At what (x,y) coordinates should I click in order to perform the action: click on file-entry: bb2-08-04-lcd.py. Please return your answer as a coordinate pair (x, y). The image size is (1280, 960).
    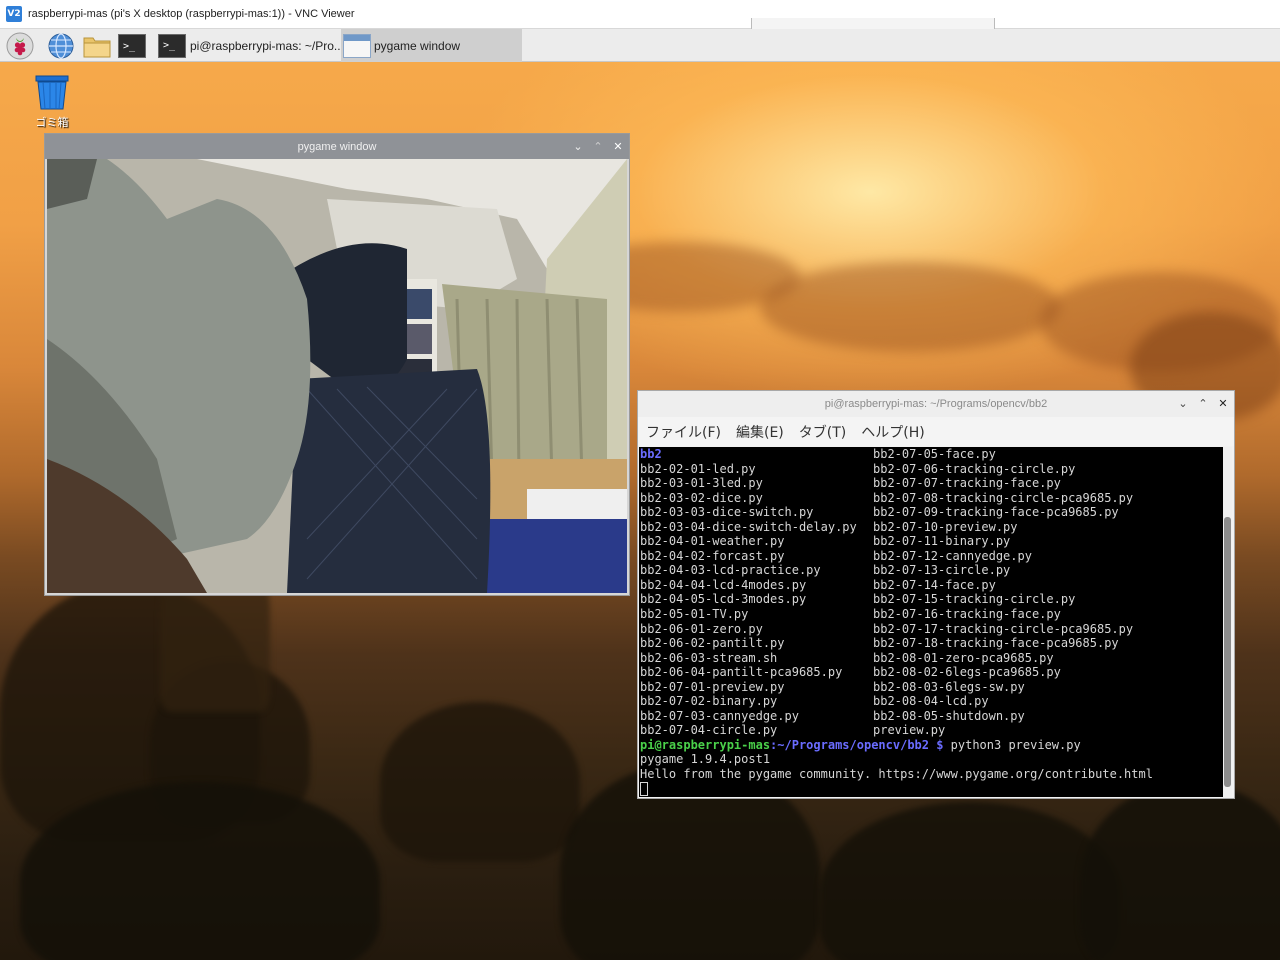
    Looking at the image, I should click on (931, 701).